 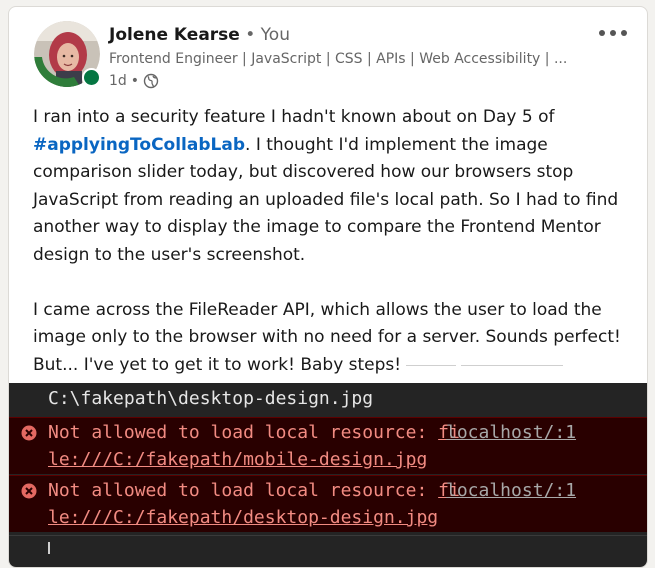 I want to click on console-prompt, so click(x=328, y=550).